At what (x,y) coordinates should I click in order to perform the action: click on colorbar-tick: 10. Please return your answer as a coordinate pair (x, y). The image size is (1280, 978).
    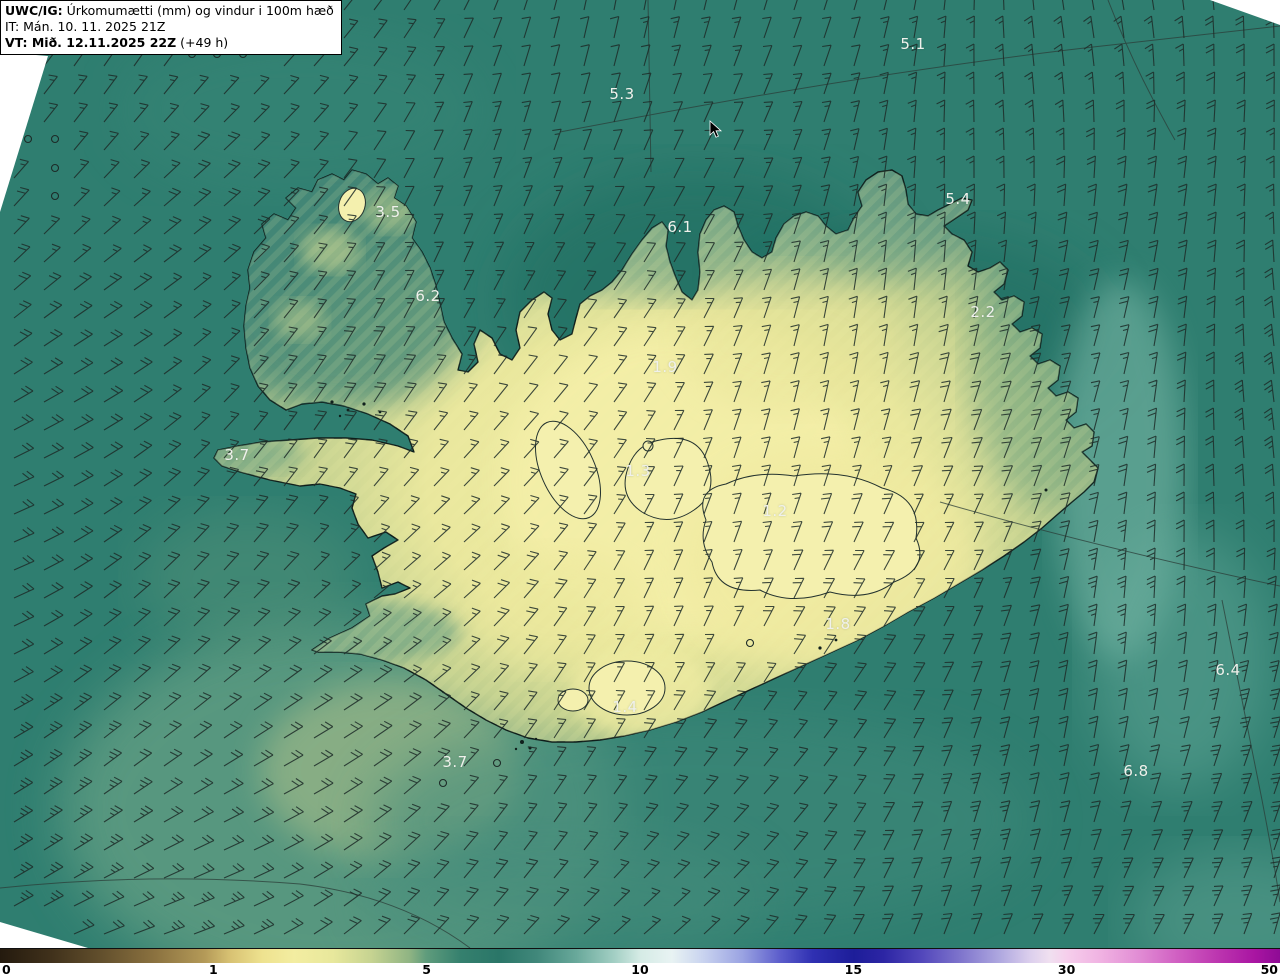
    Looking at the image, I should click on (640, 969).